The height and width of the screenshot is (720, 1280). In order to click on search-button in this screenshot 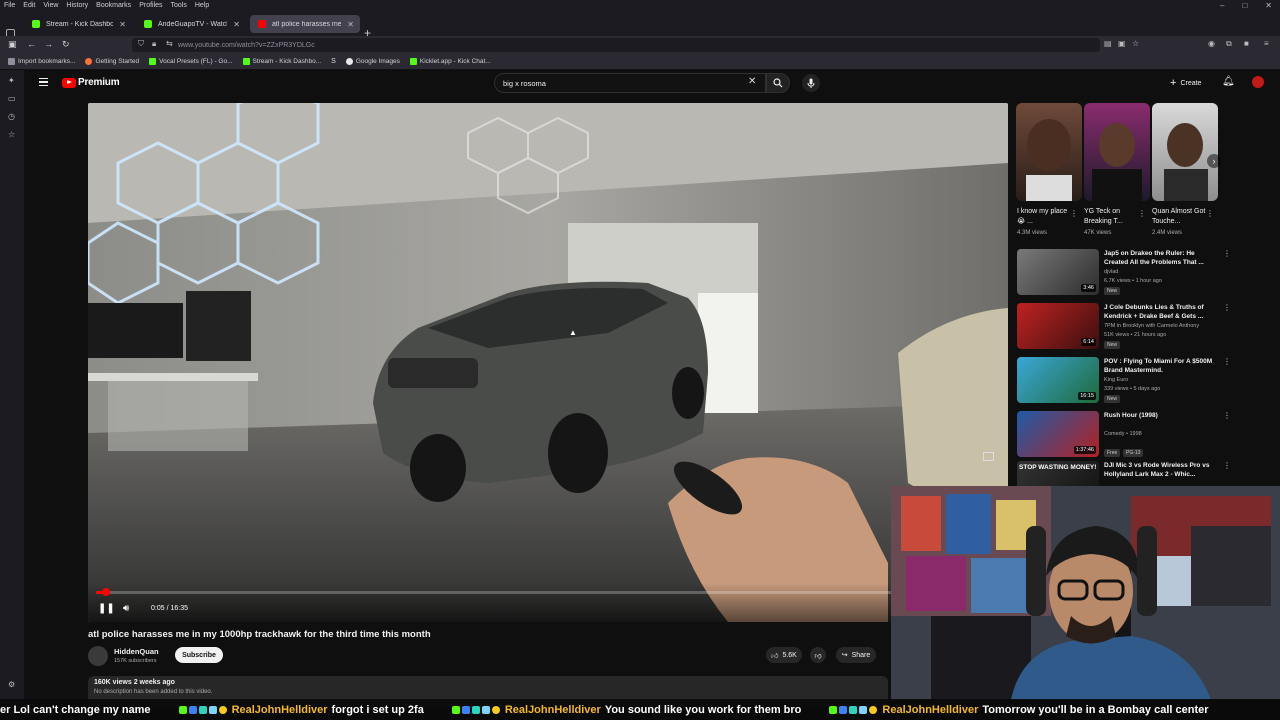, I will do `click(778, 83)`.